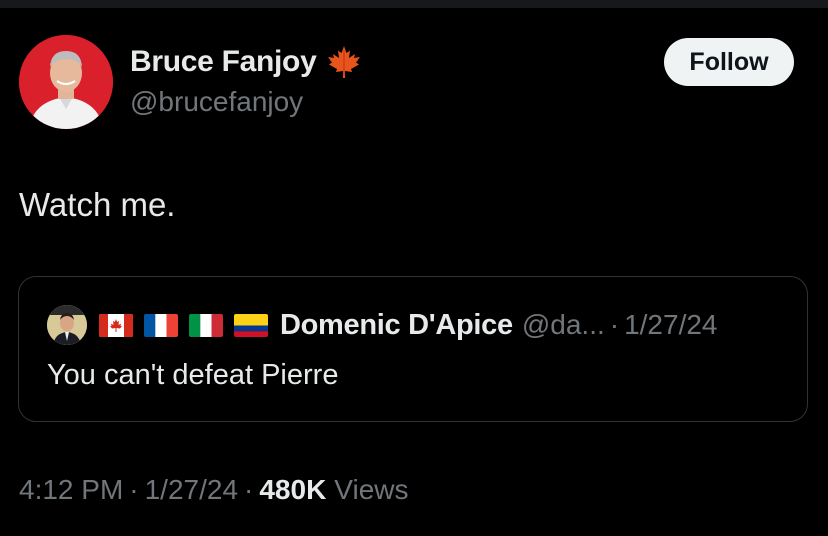 This screenshot has width=828, height=536. What do you see at coordinates (223, 62) in the screenshot?
I see `author-display-name: Bruce Fanjoy` at bounding box center [223, 62].